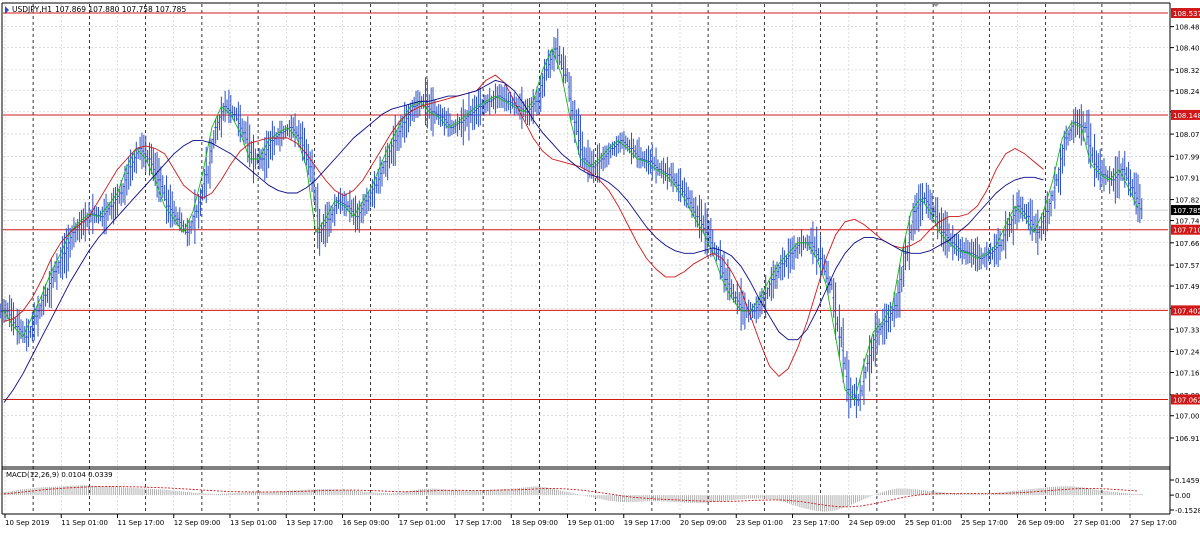  What do you see at coordinates (1187, 92) in the screenshot?
I see `price-axis-label: 108.240` at bounding box center [1187, 92].